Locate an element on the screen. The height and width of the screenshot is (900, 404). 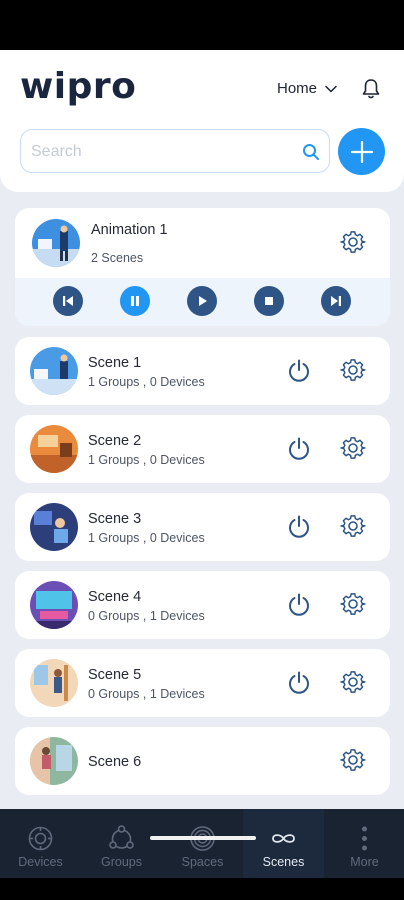
play-icon is located at coordinates (203, 301).